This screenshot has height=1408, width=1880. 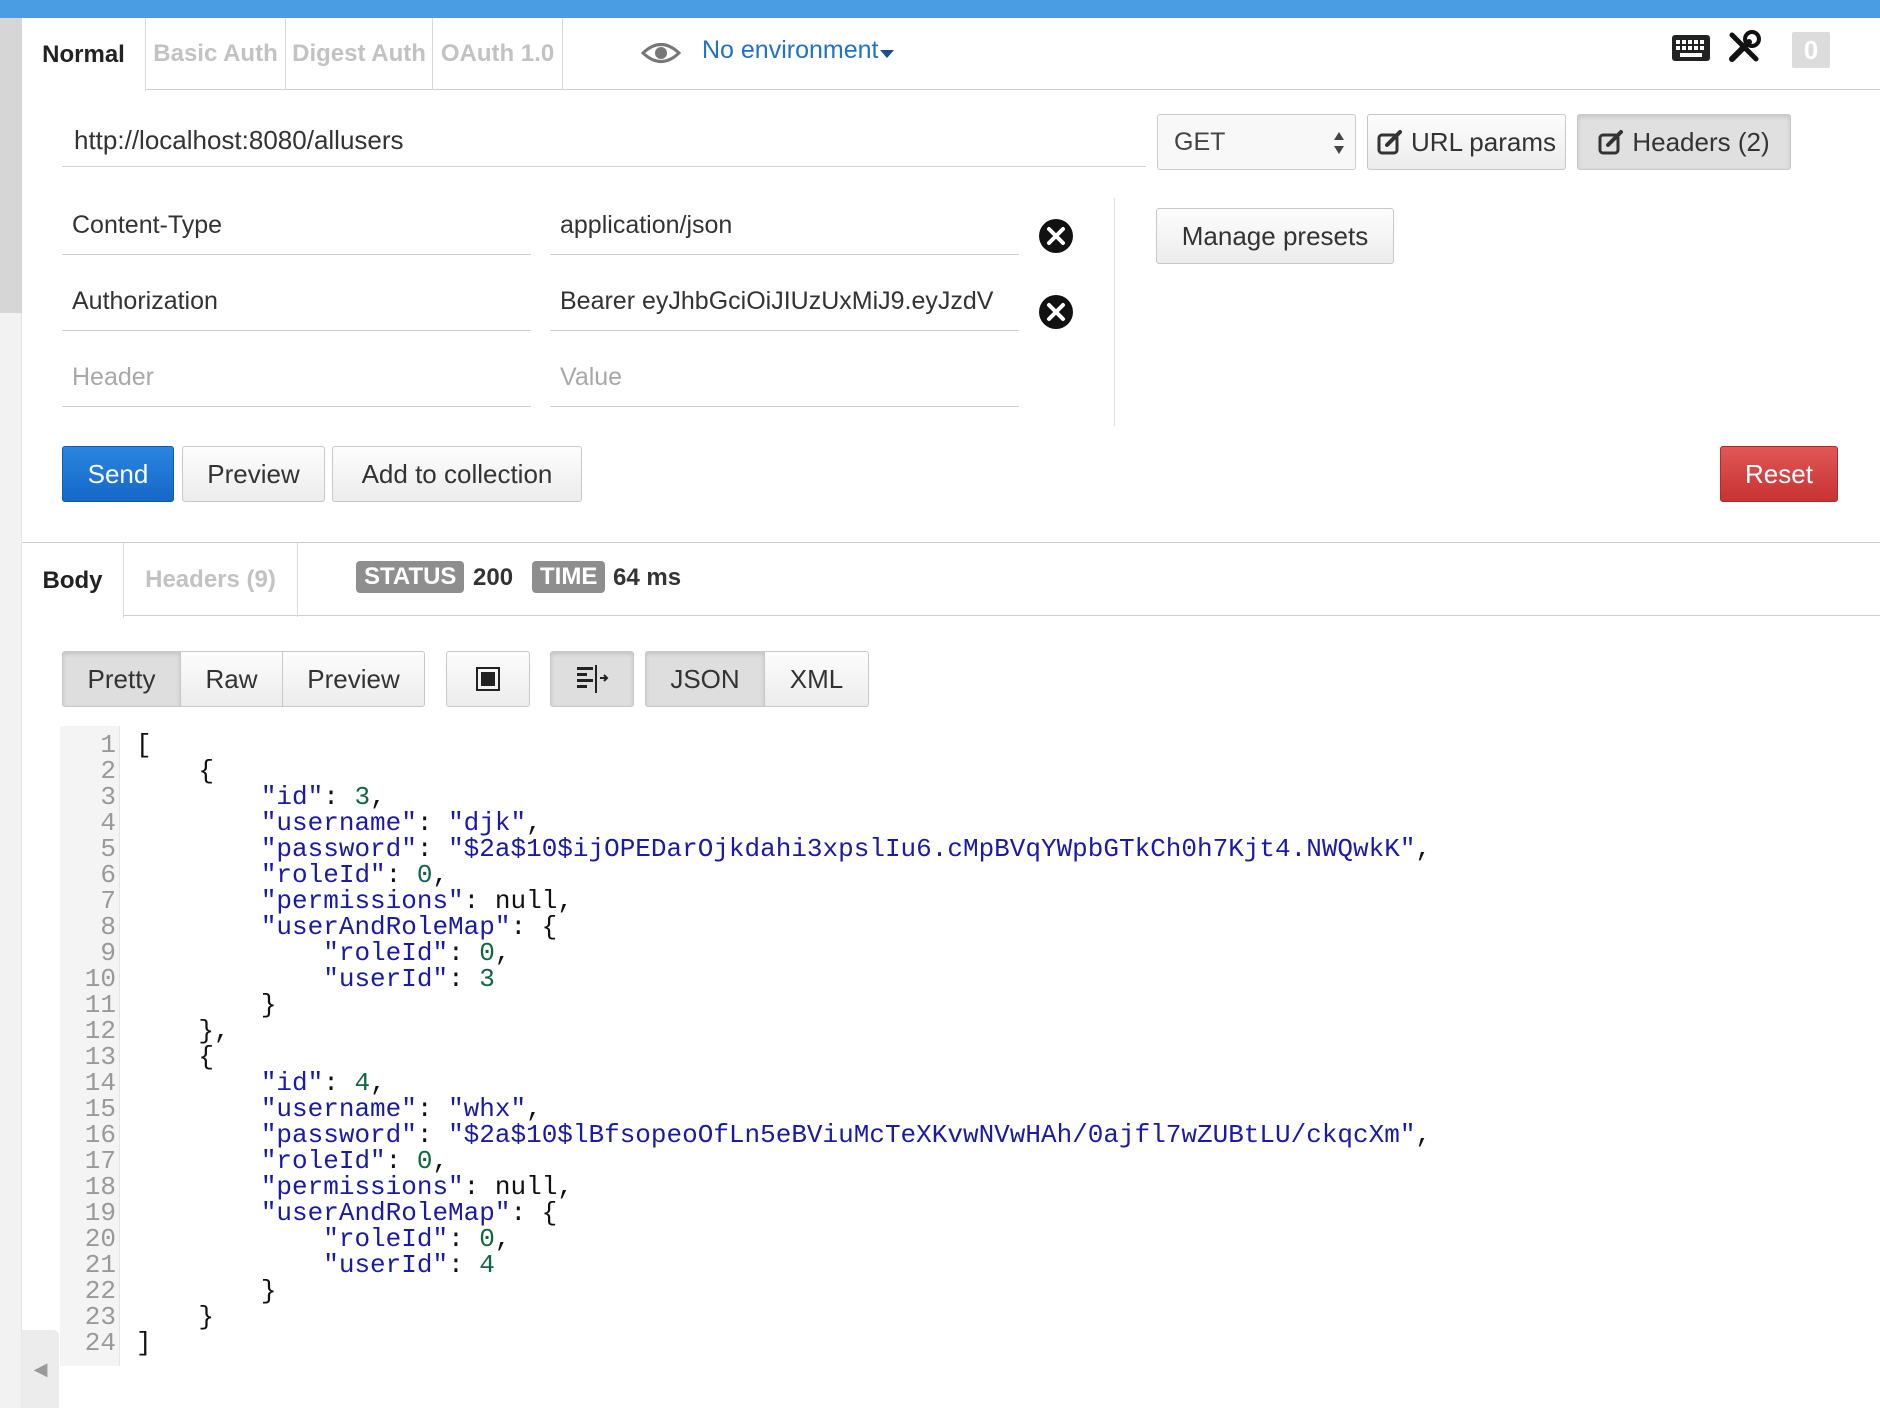 I want to click on url-params-button: URL params, so click(x=1466, y=142).